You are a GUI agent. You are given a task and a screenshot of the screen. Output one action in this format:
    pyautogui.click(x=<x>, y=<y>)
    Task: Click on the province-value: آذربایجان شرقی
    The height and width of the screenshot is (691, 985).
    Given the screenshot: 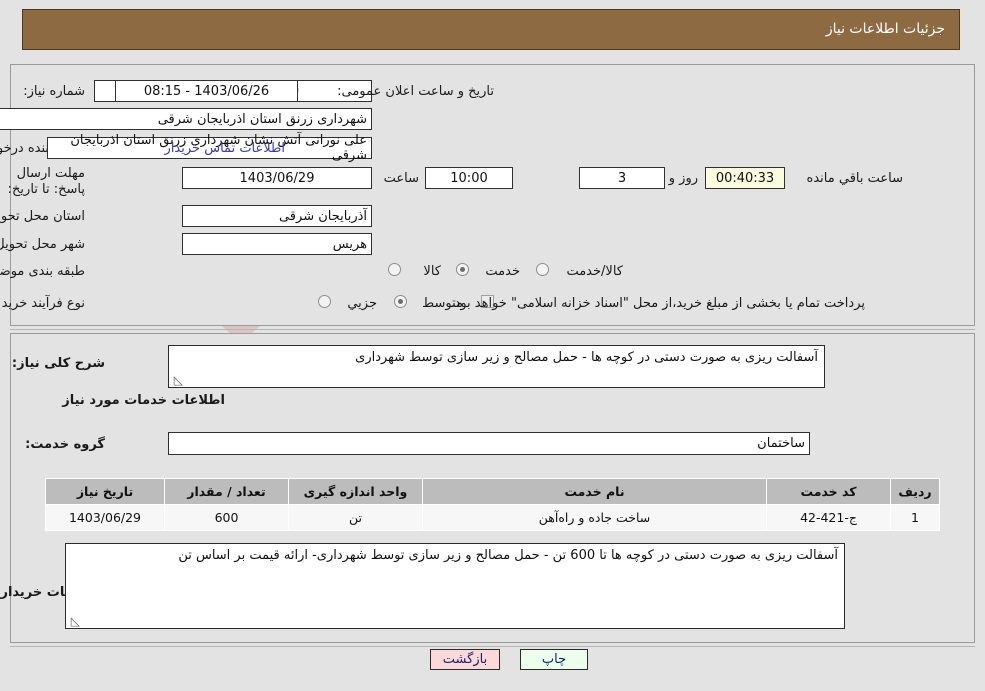 What is the action you would take?
    pyautogui.click(x=277, y=216)
    